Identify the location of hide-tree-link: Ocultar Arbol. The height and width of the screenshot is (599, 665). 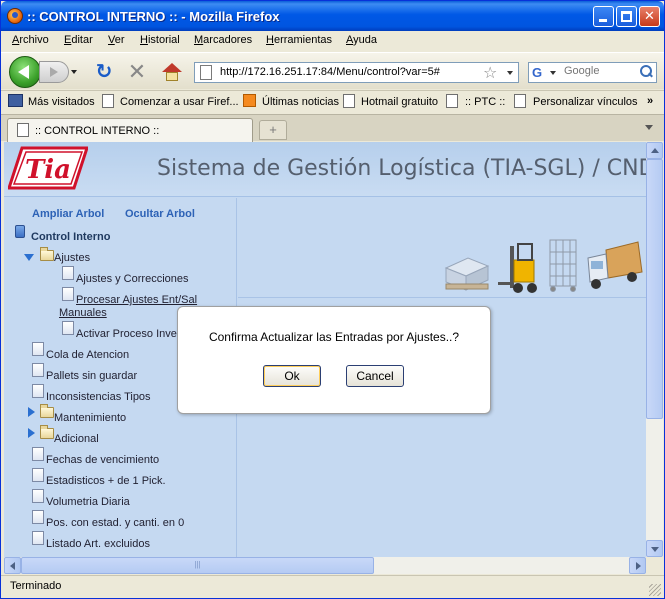
(160, 214).